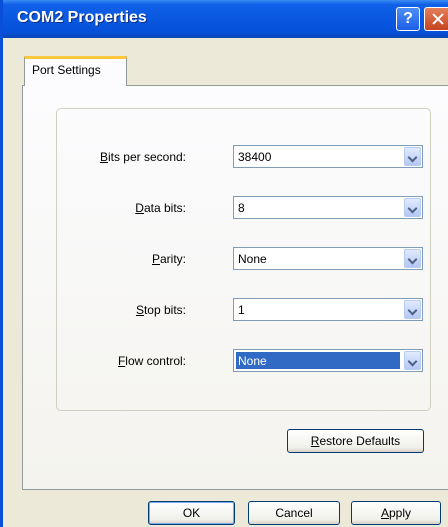  I want to click on tab-label: Port Settings, so click(66, 70).